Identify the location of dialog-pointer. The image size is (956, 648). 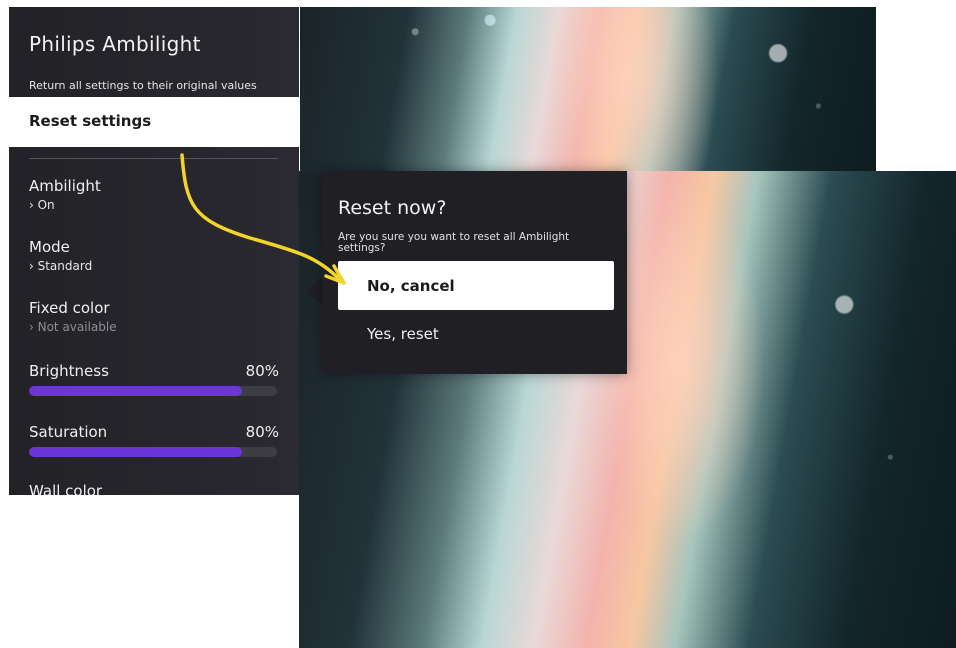
(314, 291).